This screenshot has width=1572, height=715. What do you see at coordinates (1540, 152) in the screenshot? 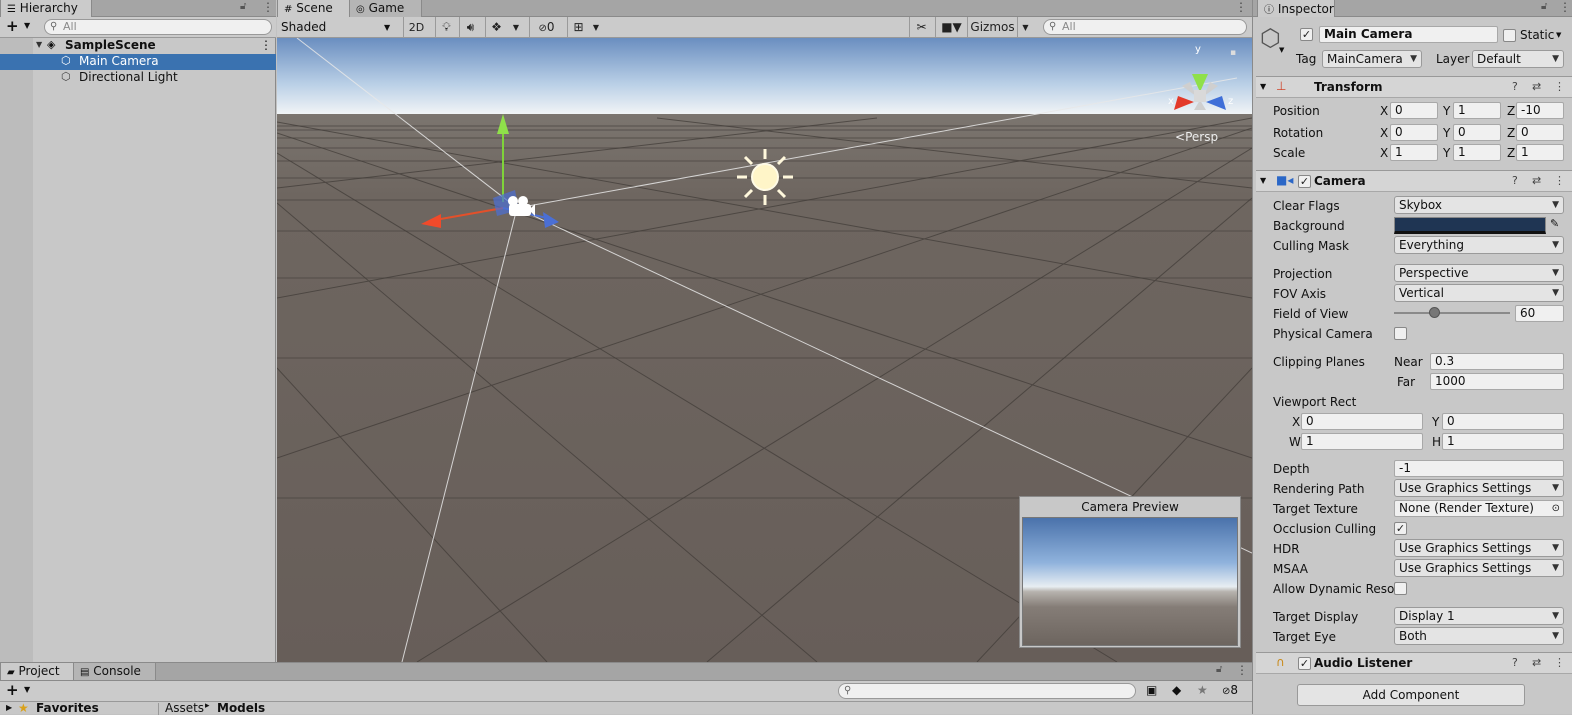
I see `scale-z-field: 1` at bounding box center [1540, 152].